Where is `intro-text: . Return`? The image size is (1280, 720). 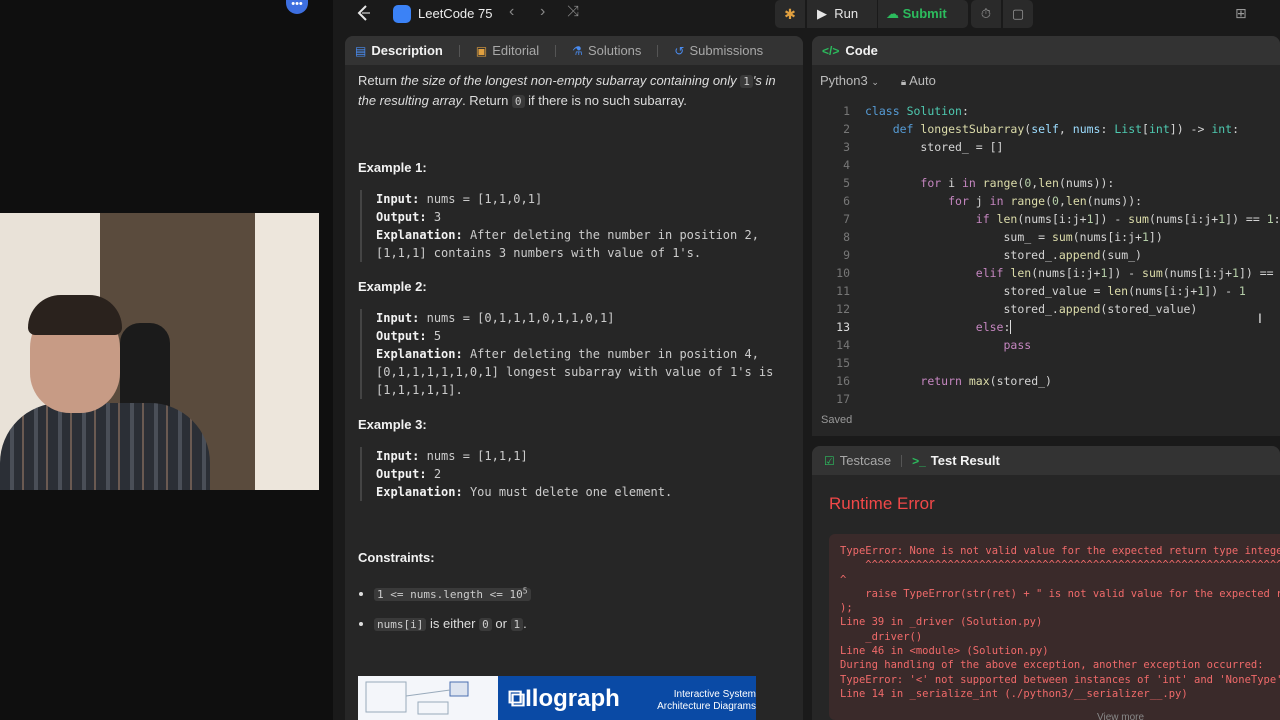 intro-text: . Return is located at coordinates (487, 100).